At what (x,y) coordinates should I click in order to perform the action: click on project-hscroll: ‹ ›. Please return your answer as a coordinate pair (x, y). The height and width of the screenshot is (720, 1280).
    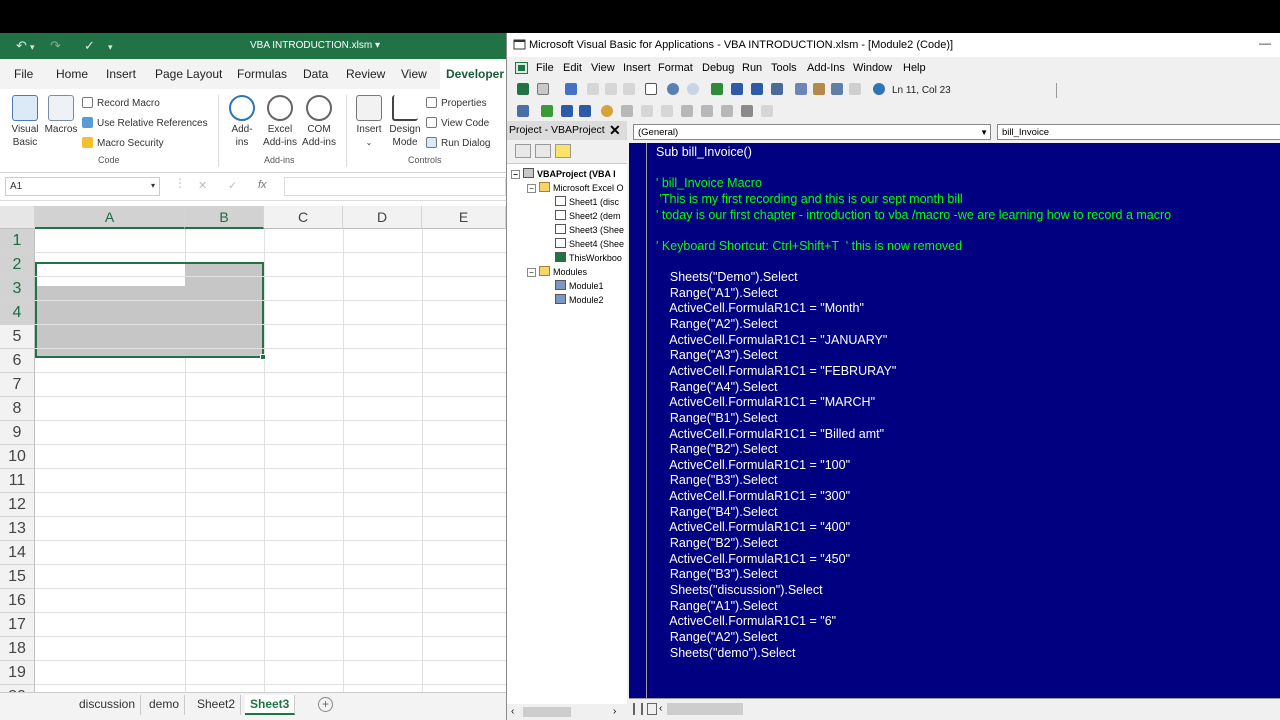
    Looking at the image, I should click on (567, 712).